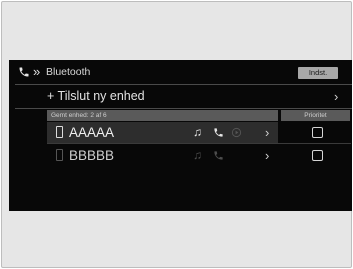 This screenshot has width=353, height=269. Describe the element at coordinates (180, 72) in the screenshot. I see `header-bar: » Bluetooth Indst.` at that location.